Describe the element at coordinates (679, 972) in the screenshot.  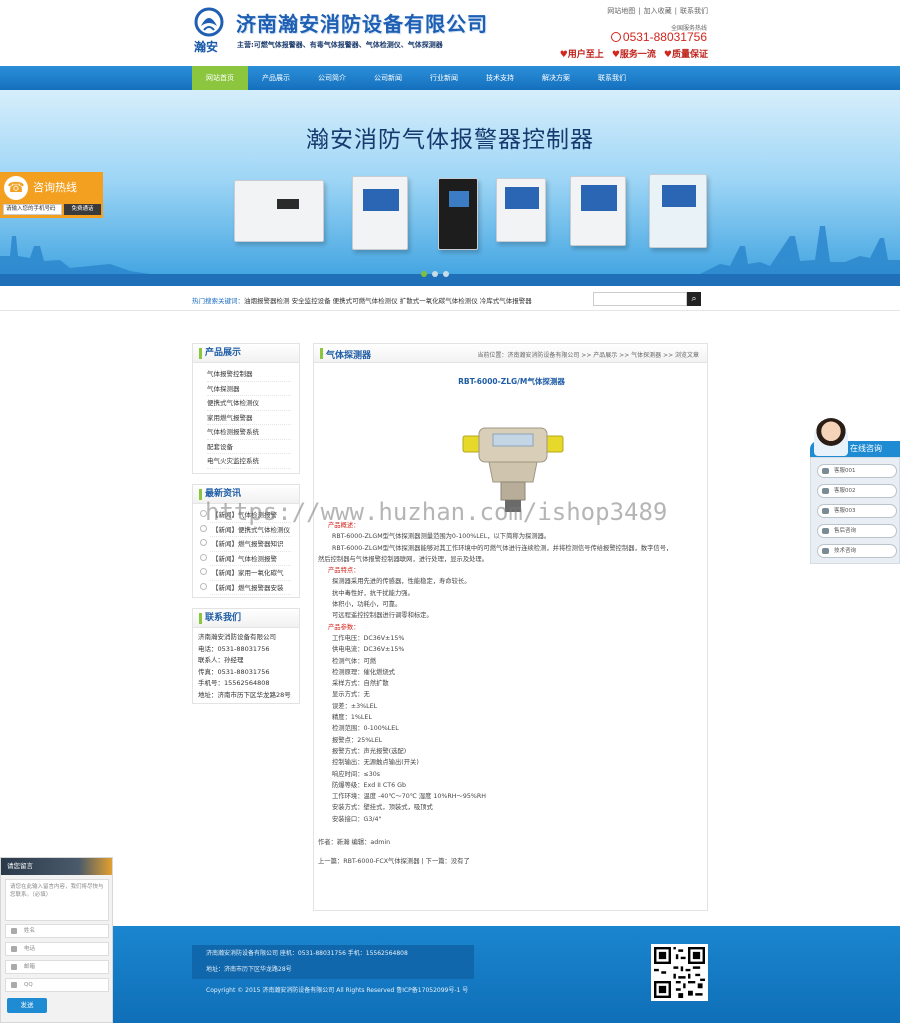
I see `qr-code-image` at that location.